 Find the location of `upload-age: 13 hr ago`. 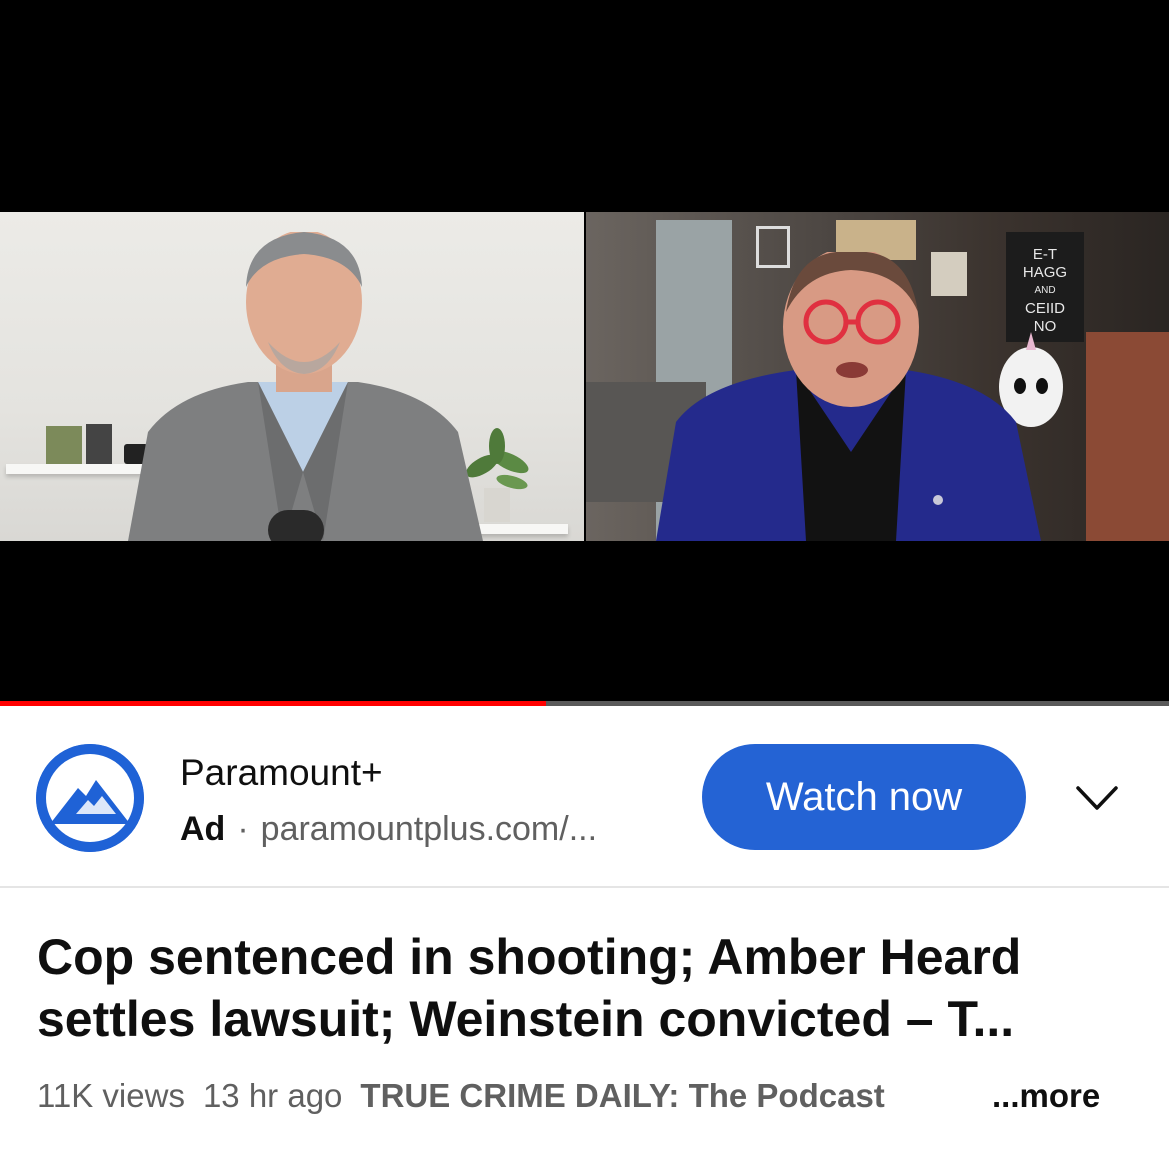

upload-age: 13 hr ago is located at coordinates (272, 1095).